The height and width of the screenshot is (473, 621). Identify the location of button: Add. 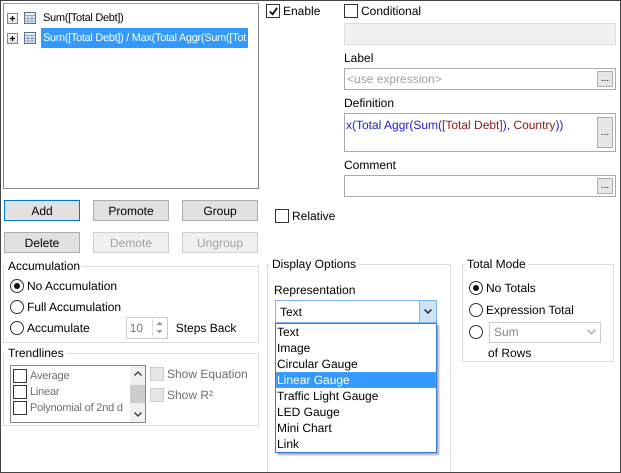
(42, 210).